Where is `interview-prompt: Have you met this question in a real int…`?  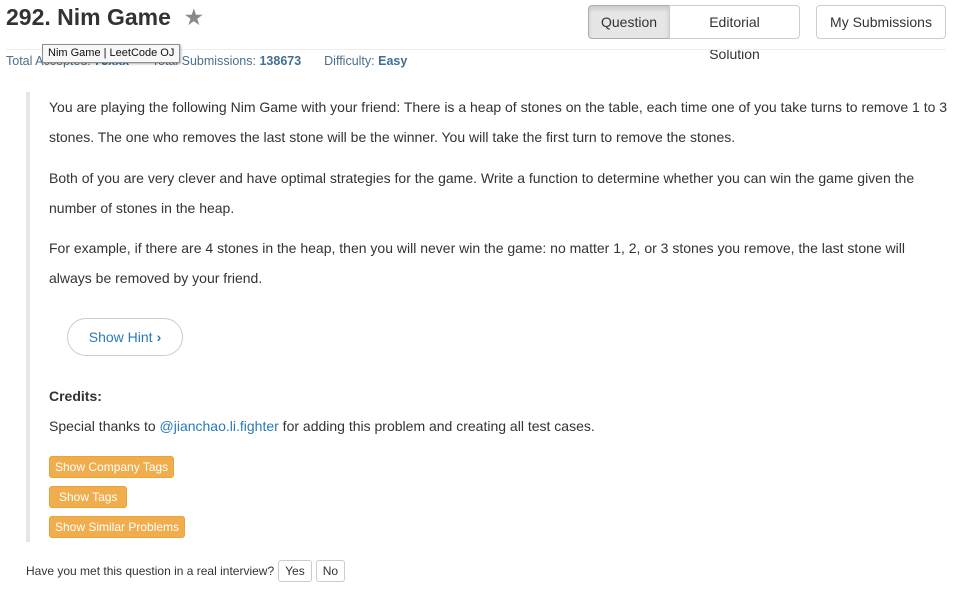 interview-prompt: Have you met this question in a real int… is located at coordinates (186, 571).